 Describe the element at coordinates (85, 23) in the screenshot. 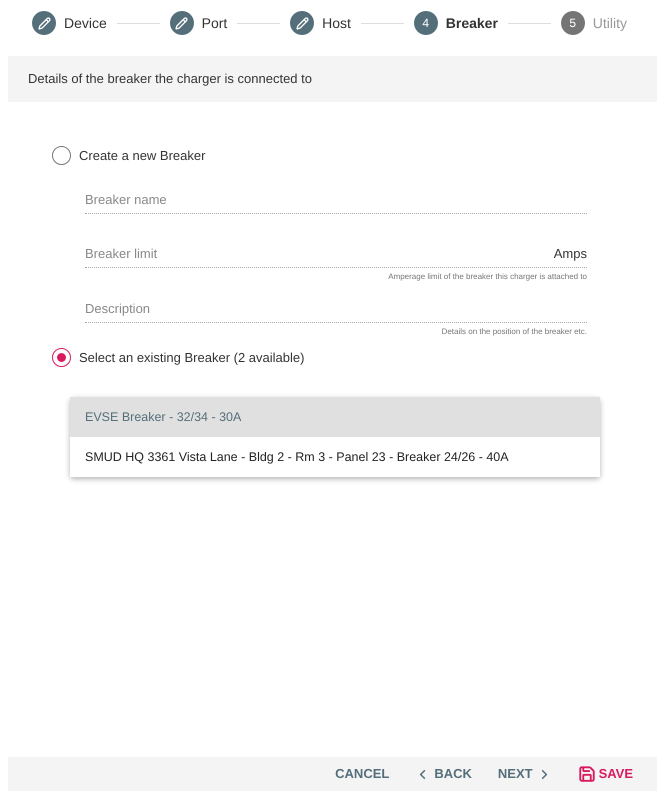

I see `step-label: Device` at that location.